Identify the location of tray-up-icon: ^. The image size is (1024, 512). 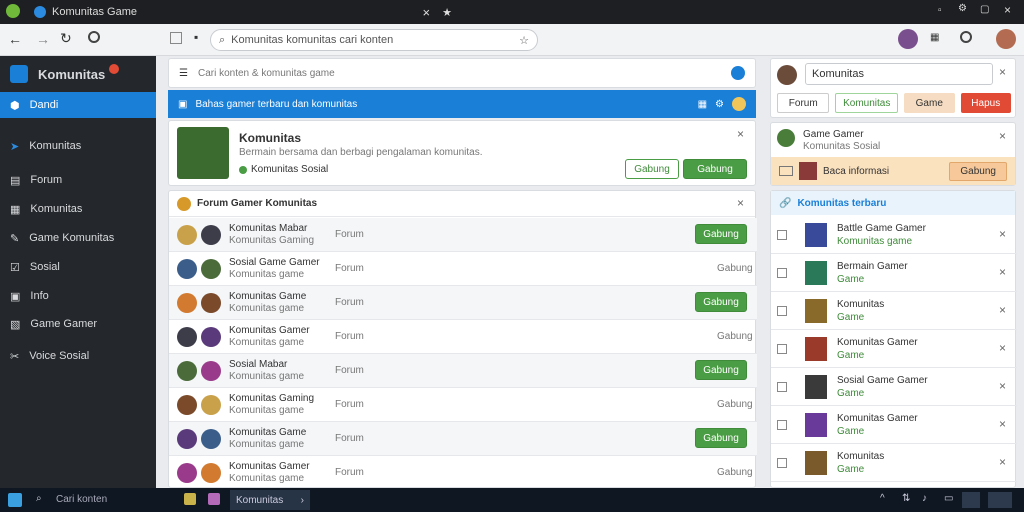
(882, 498).